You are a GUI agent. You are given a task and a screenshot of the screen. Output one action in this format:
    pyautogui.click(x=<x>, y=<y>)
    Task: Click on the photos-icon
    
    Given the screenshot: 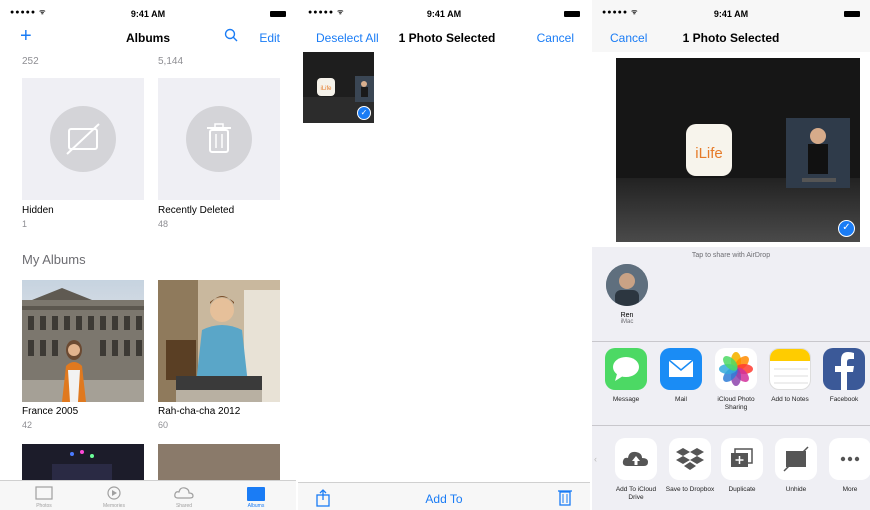 What is the action you would take?
    pyautogui.click(x=736, y=369)
    